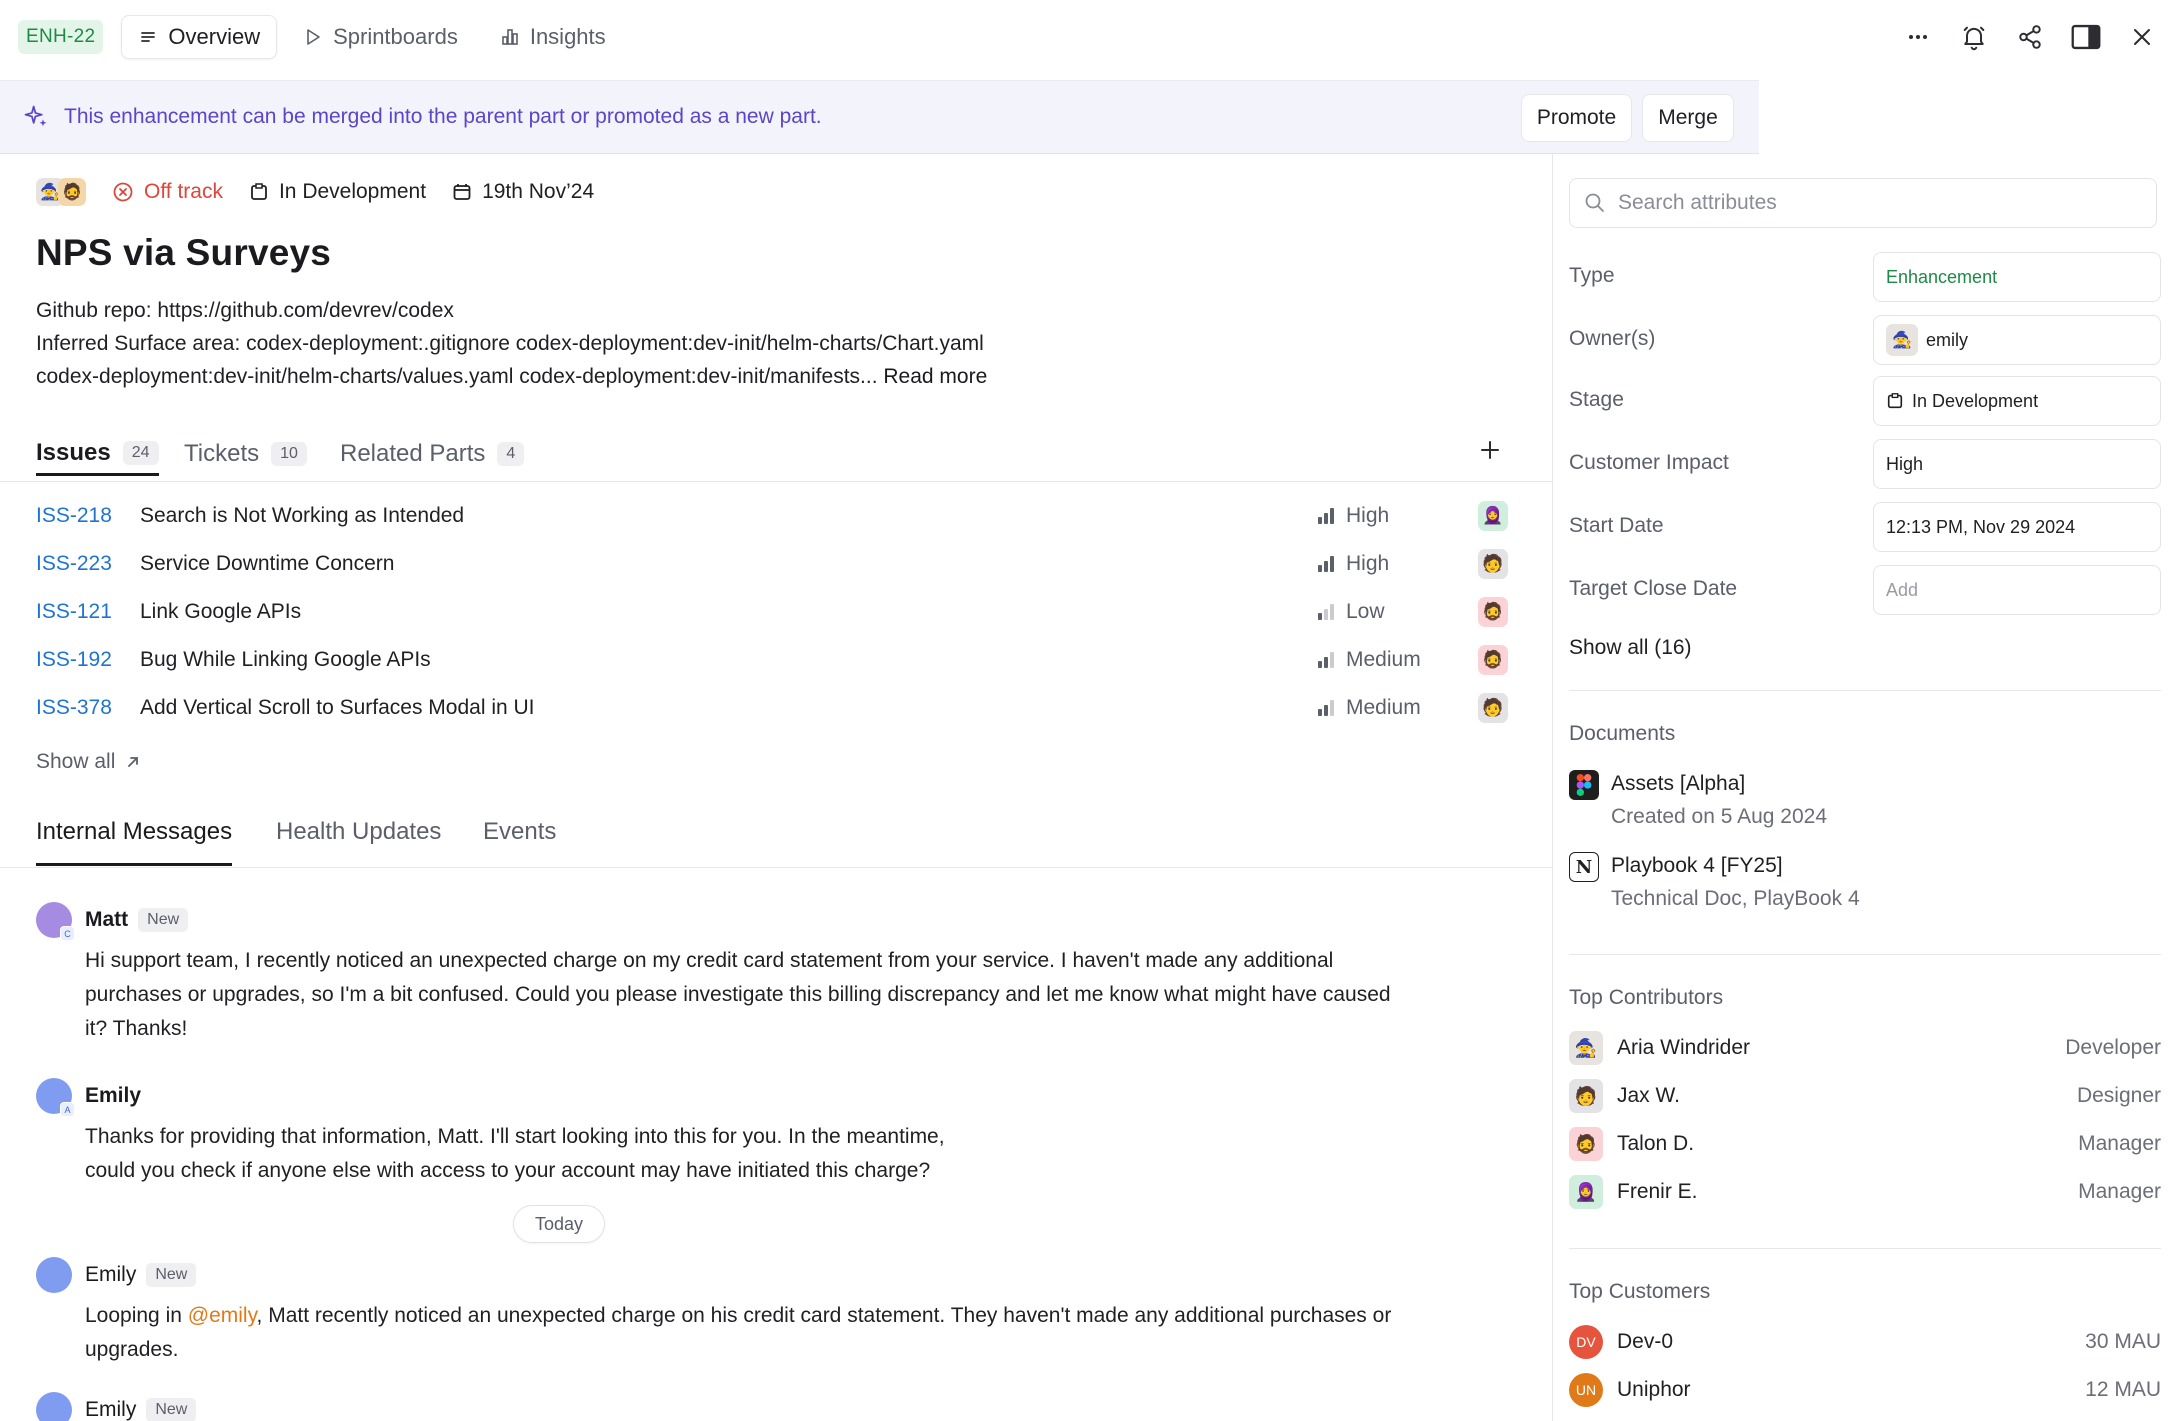 Image resolution: width=2176 pixels, height=1421 pixels. Describe the element at coordinates (1697, 203) in the screenshot. I see `search-input: Search attributes` at that location.